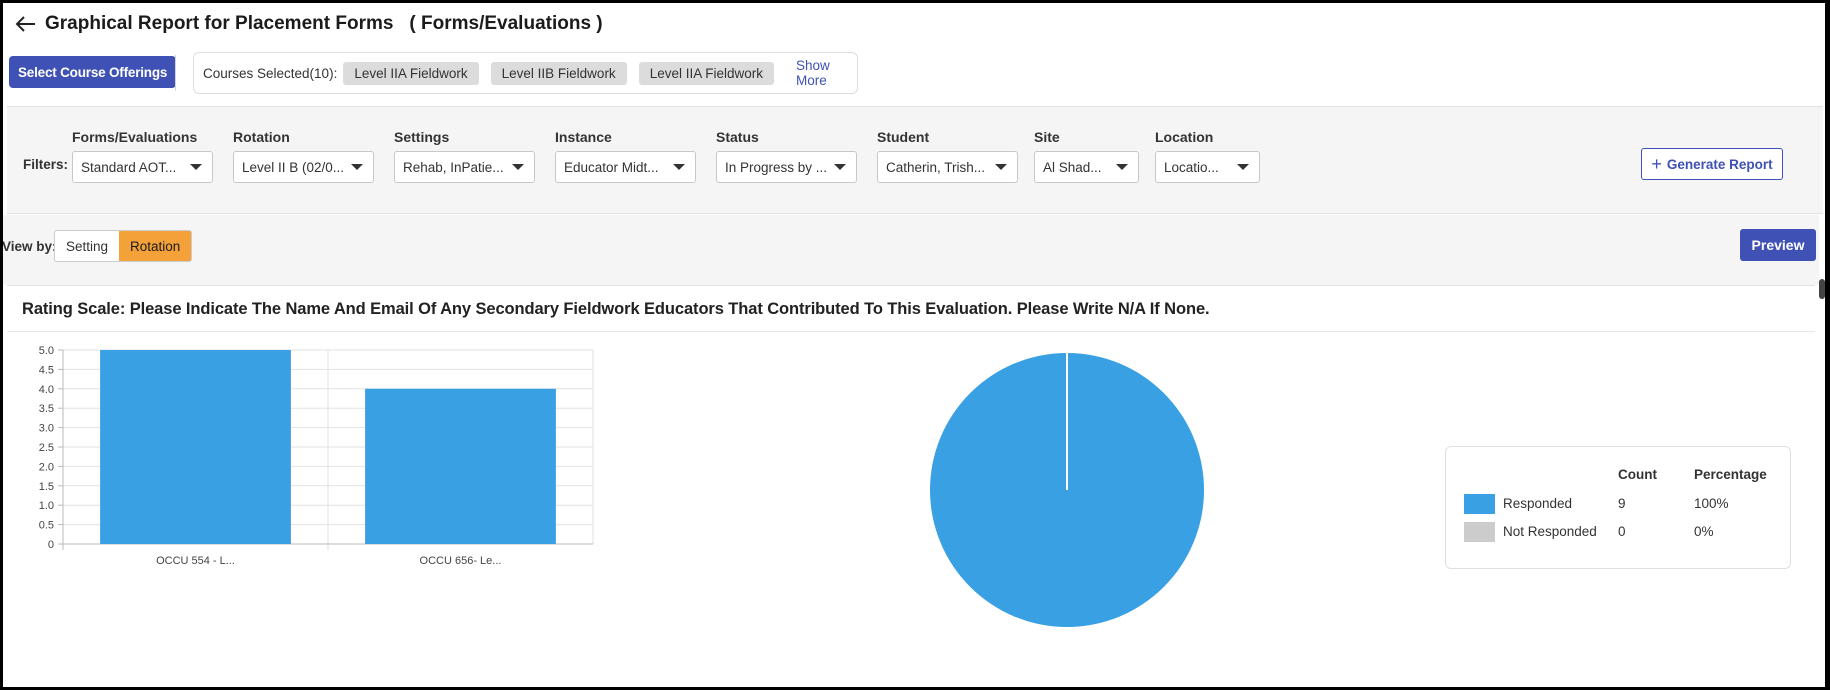 The image size is (1830, 690). What do you see at coordinates (1778, 245) in the screenshot?
I see `preview-button: Preview` at bounding box center [1778, 245].